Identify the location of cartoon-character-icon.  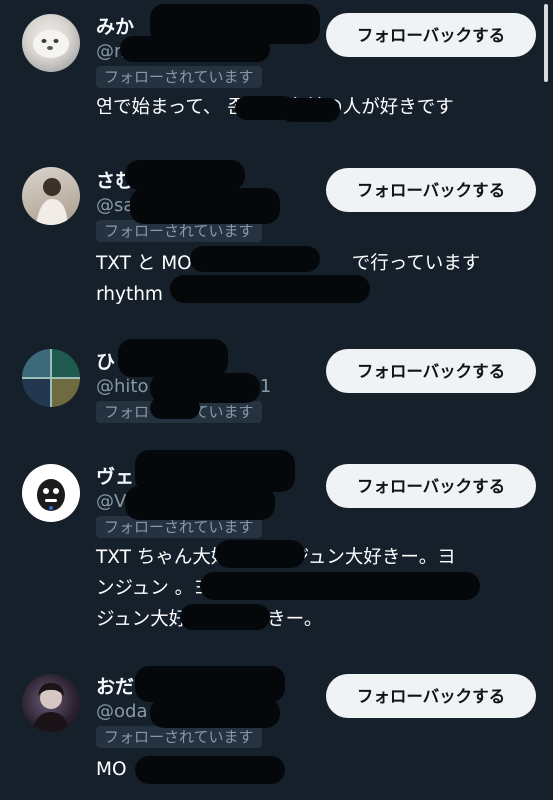
(51, 495).